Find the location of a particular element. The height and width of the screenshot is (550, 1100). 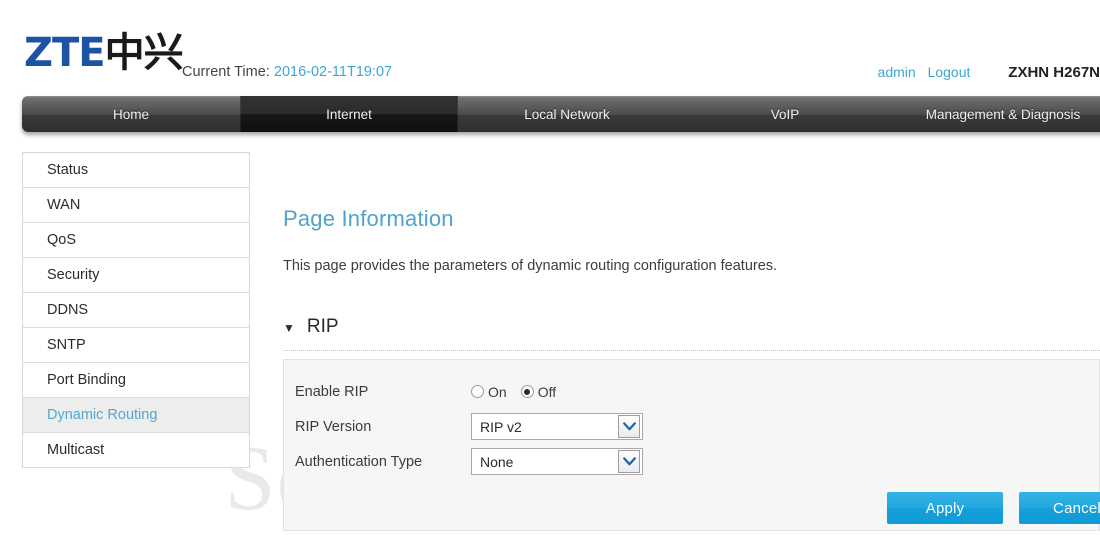

form-row-auth-type: Authentication Type None is located at coordinates (691, 461).